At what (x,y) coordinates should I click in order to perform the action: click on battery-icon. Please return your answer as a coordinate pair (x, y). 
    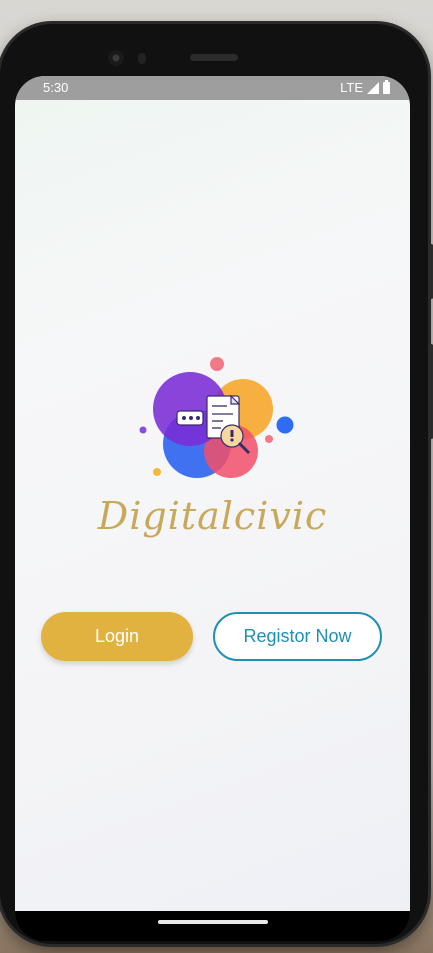
    Looking at the image, I should click on (386, 86).